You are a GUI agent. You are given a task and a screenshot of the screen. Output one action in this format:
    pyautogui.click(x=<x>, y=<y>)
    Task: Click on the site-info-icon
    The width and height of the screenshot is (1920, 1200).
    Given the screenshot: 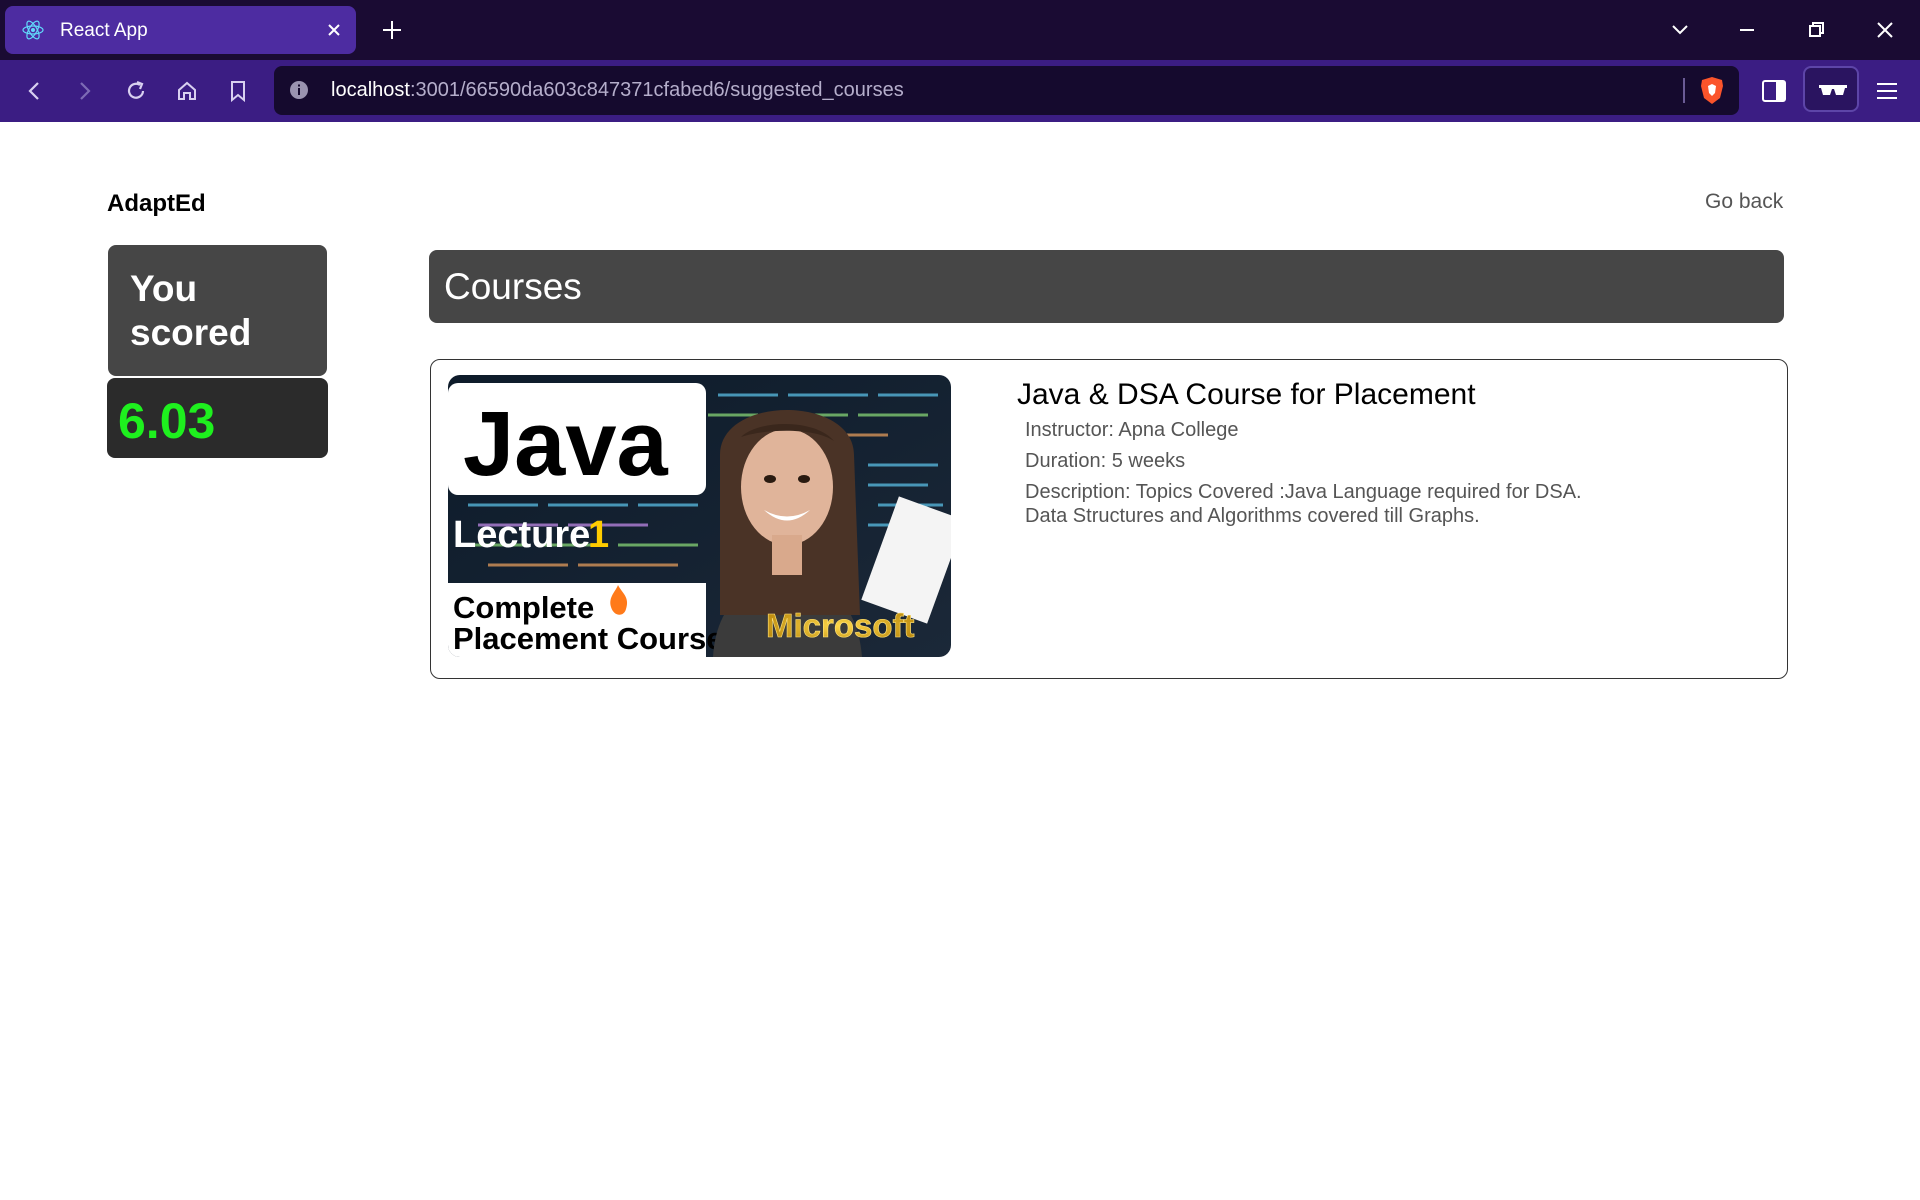 What is the action you would take?
    pyautogui.click(x=299, y=90)
    